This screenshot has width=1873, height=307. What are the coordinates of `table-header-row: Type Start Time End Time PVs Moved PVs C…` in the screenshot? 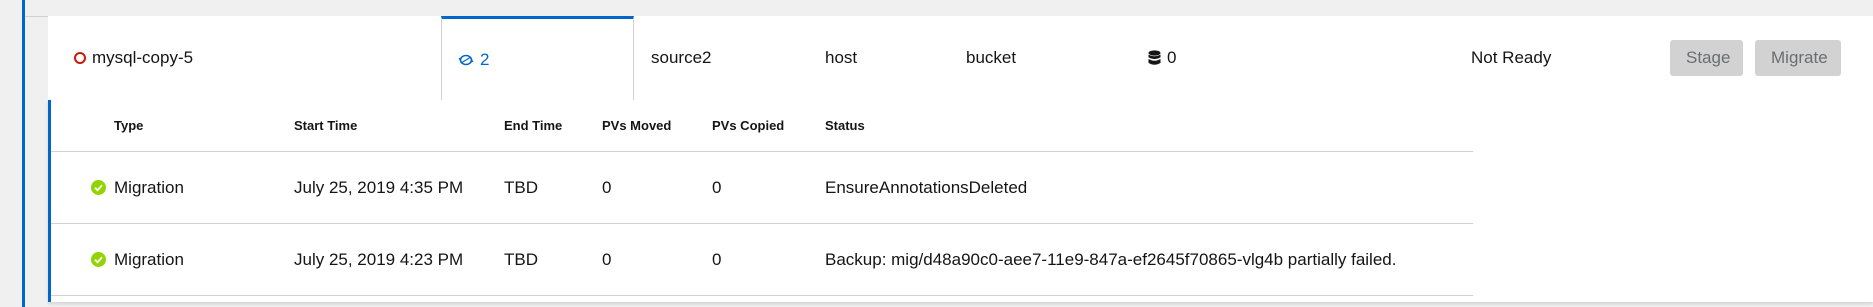 It's located at (762, 126).